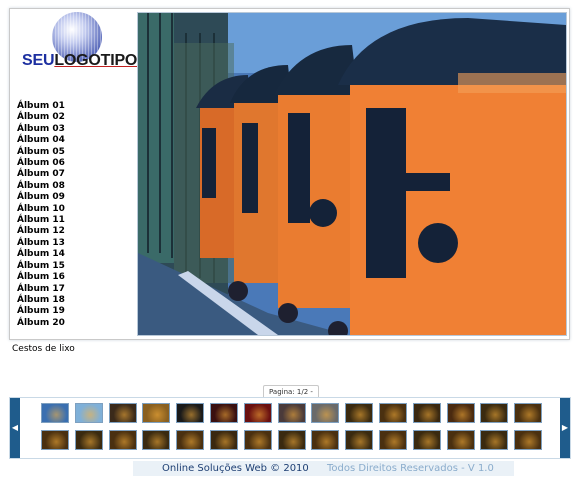 This screenshot has width=580, height=480. I want to click on thumbnail-strip: ◀ ▶, so click(290, 428).